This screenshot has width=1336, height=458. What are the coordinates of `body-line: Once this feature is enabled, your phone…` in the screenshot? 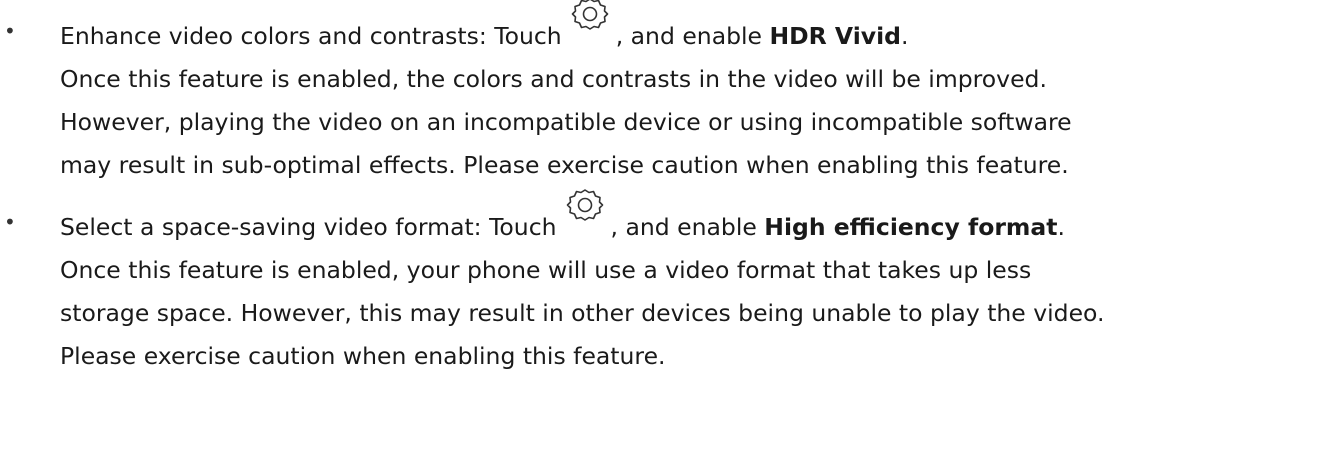 It's located at (546, 270).